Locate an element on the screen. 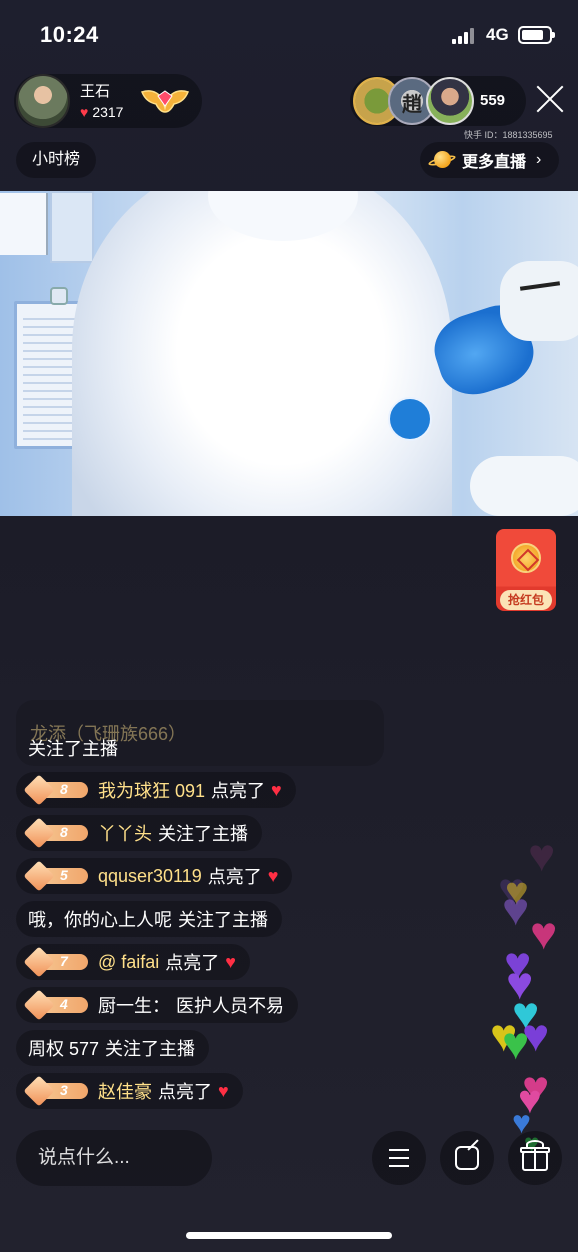 This screenshot has width=578, height=1252. comment-user: 厨一生： is located at coordinates (134, 1005).